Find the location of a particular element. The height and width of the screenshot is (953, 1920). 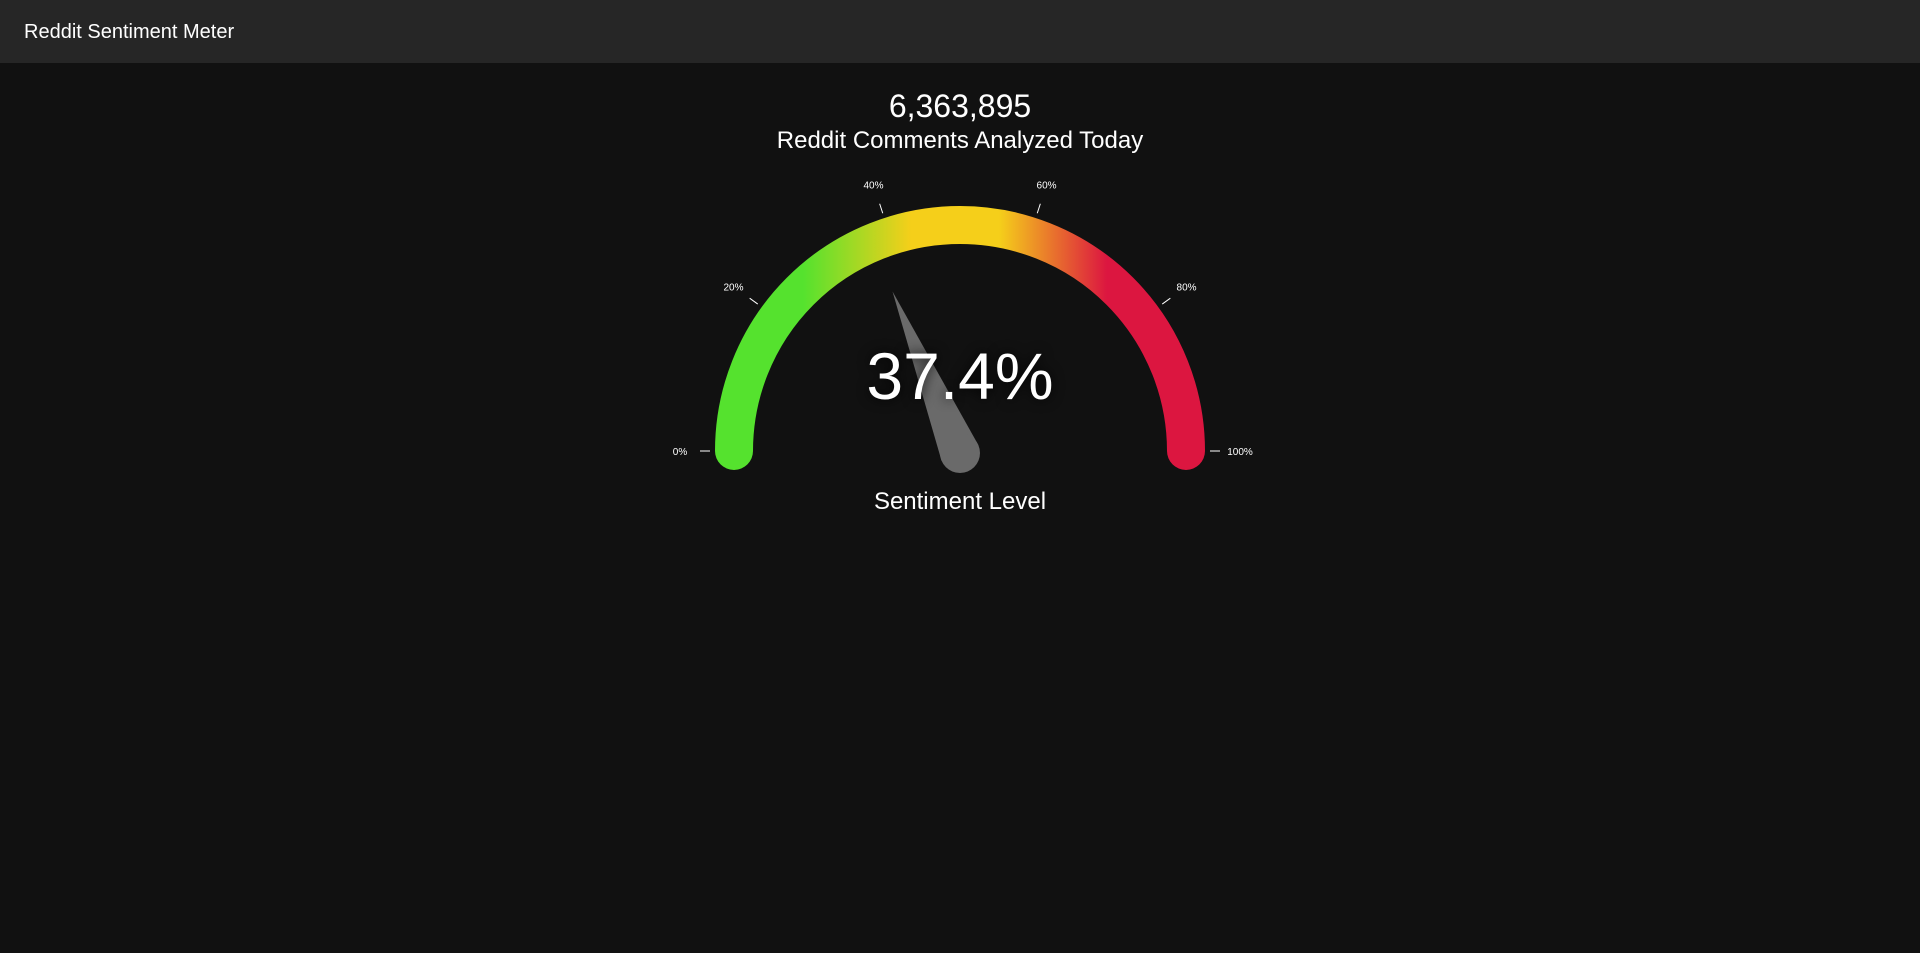

gauge-tick-label: 40% is located at coordinates (873, 186).